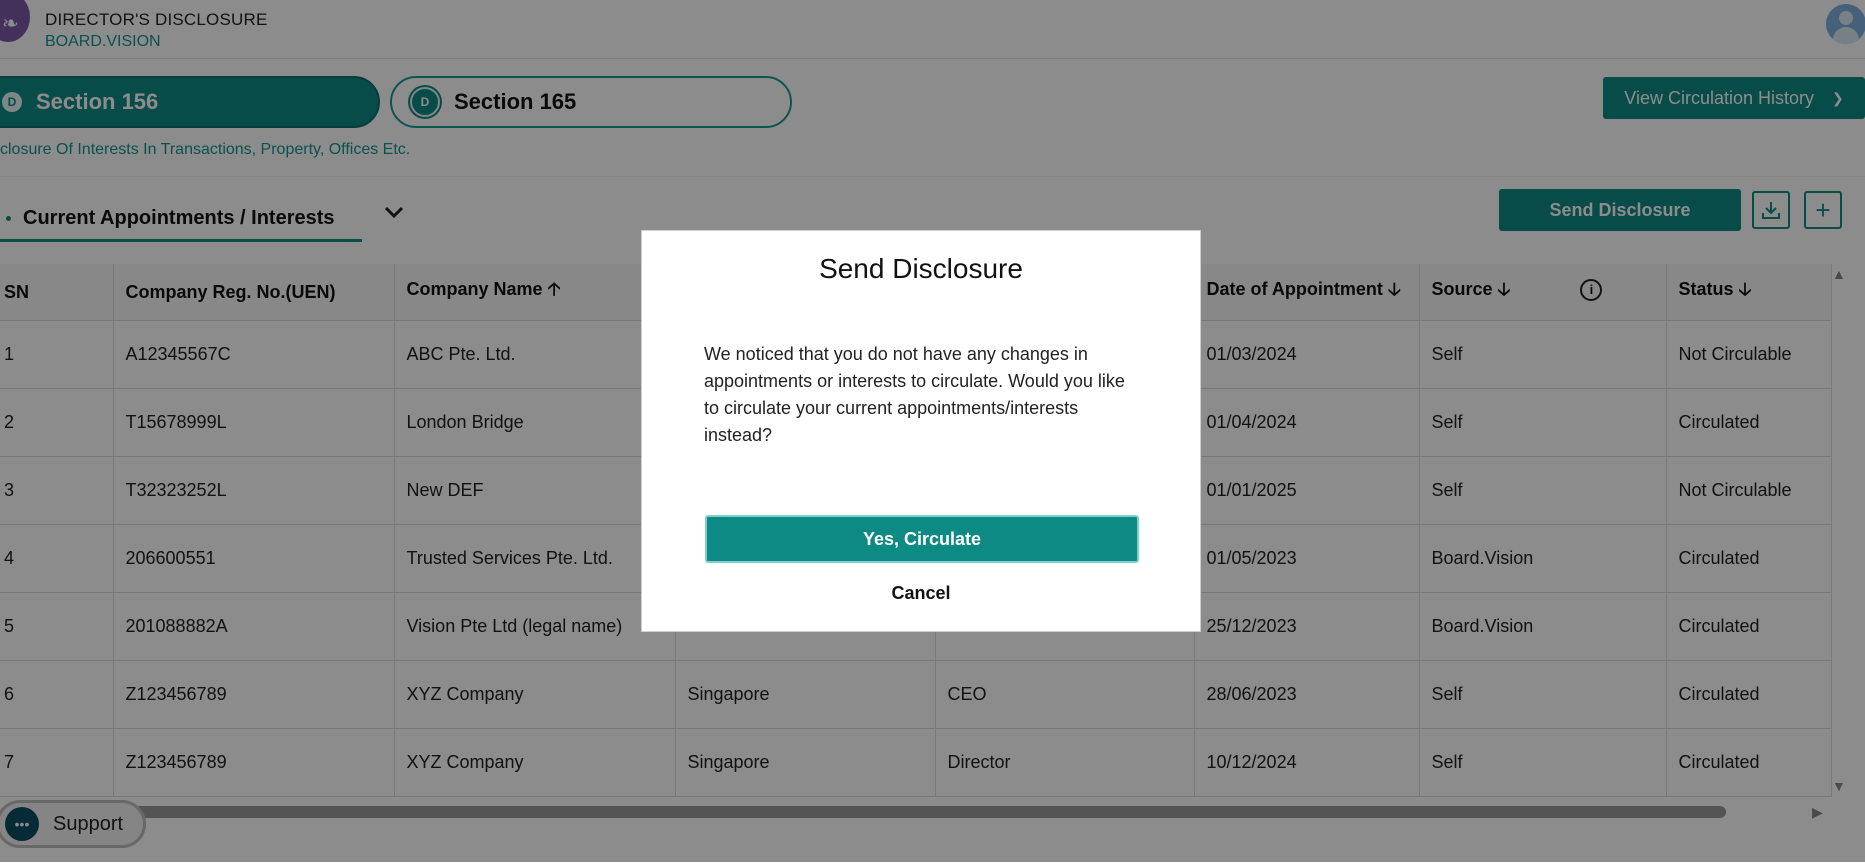  What do you see at coordinates (921, 593) in the screenshot?
I see `cancel-button: Cancel` at bounding box center [921, 593].